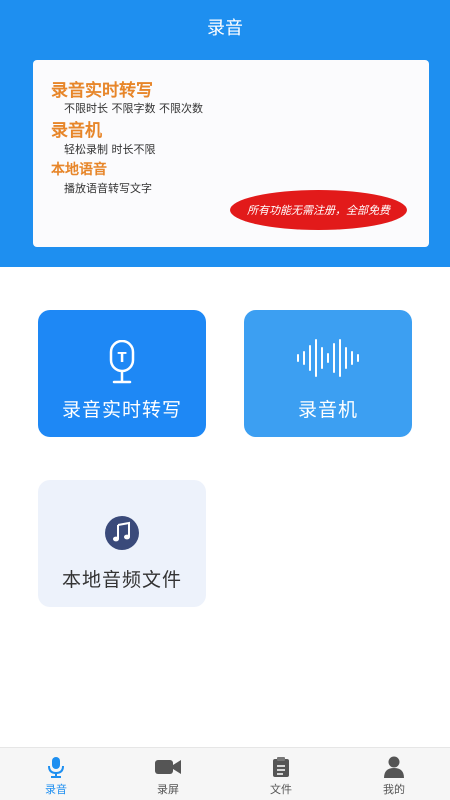 The width and height of the screenshot is (450, 800). What do you see at coordinates (122, 358) in the screenshot?
I see `svg-text: T` at bounding box center [122, 358].